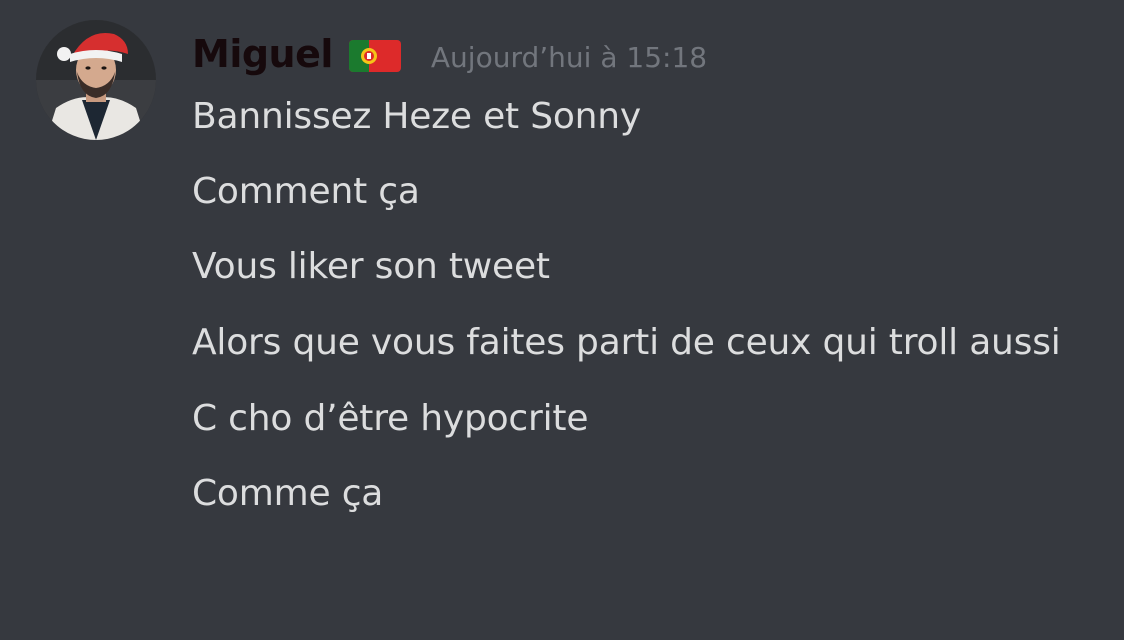 The width and height of the screenshot is (1124, 640). I want to click on message-line: Comme ça, so click(288, 493).